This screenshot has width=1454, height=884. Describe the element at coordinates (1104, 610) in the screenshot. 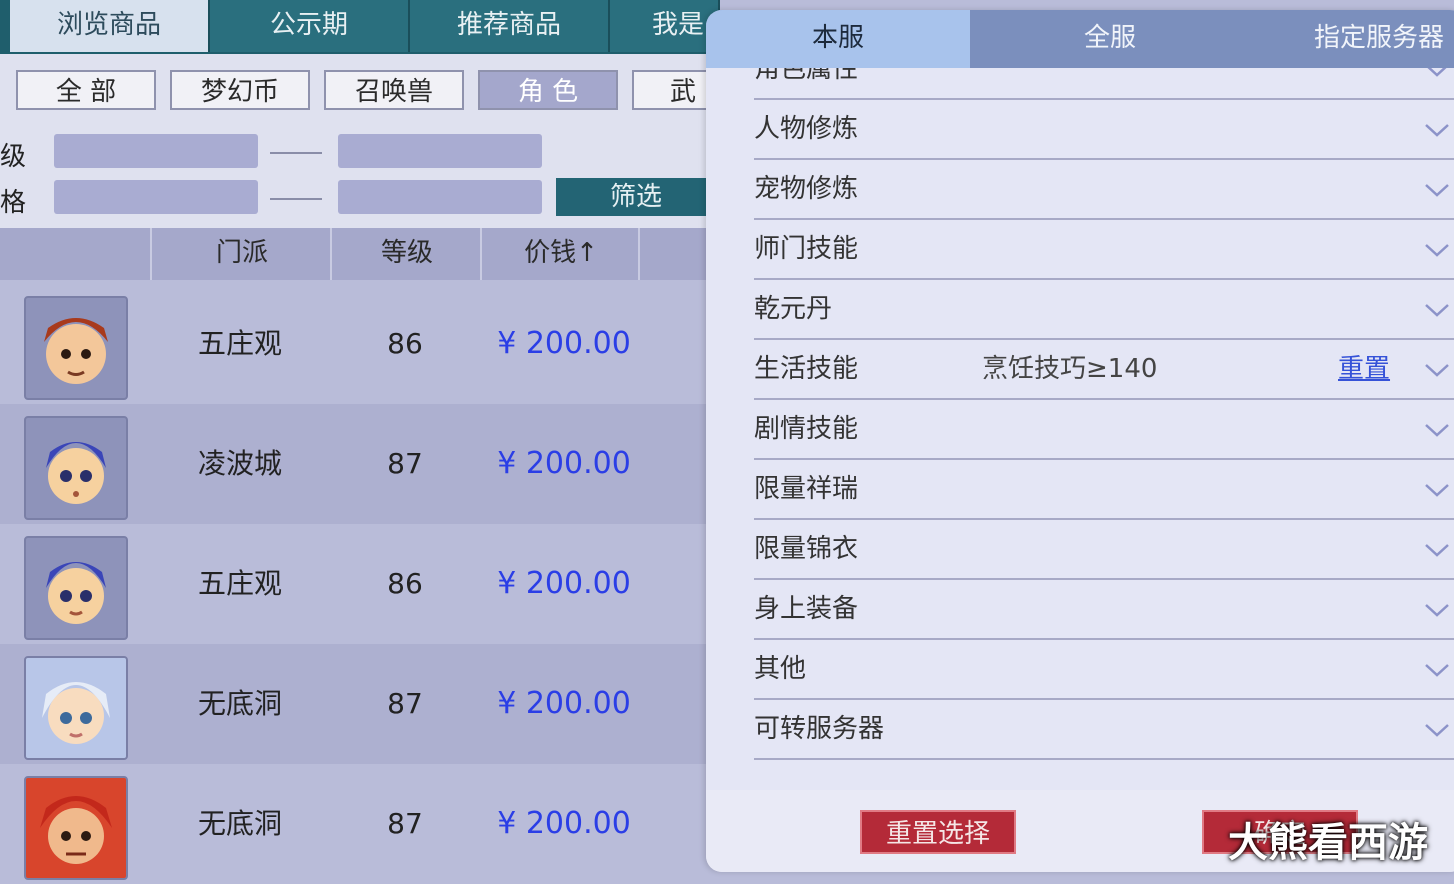

I see `option-row: 身上装备` at that location.